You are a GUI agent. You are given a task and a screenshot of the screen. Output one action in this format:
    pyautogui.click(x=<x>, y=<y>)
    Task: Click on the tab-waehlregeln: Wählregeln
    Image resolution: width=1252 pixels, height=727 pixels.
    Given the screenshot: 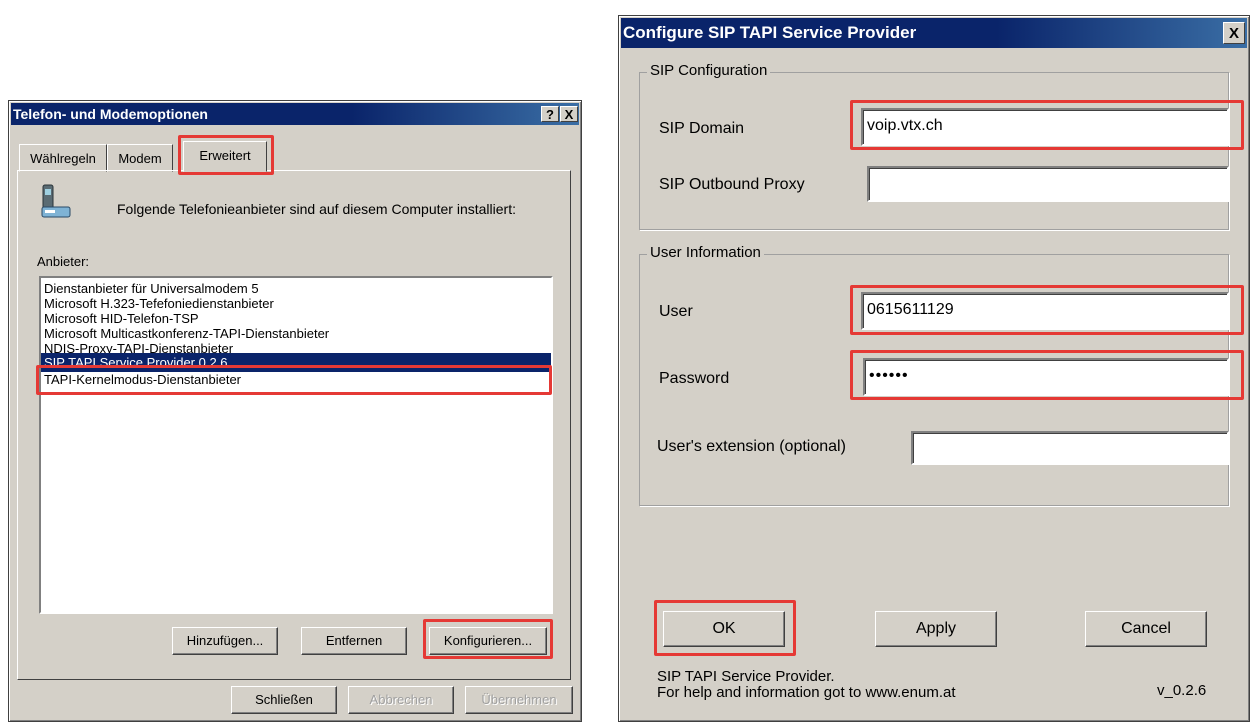 What is the action you would take?
    pyautogui.click(x=63, y=158)
    